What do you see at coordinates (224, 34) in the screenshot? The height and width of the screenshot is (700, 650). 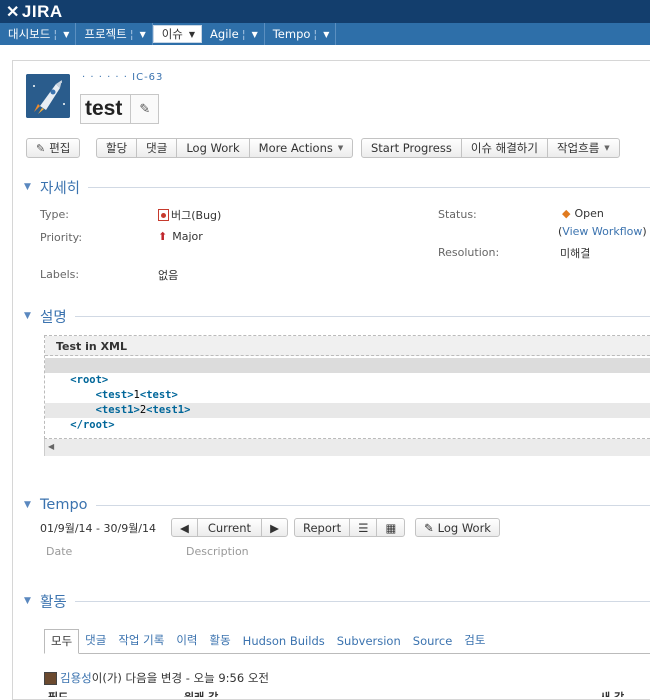 I see `nav-label: Agile` at bounding box center [224, 34].